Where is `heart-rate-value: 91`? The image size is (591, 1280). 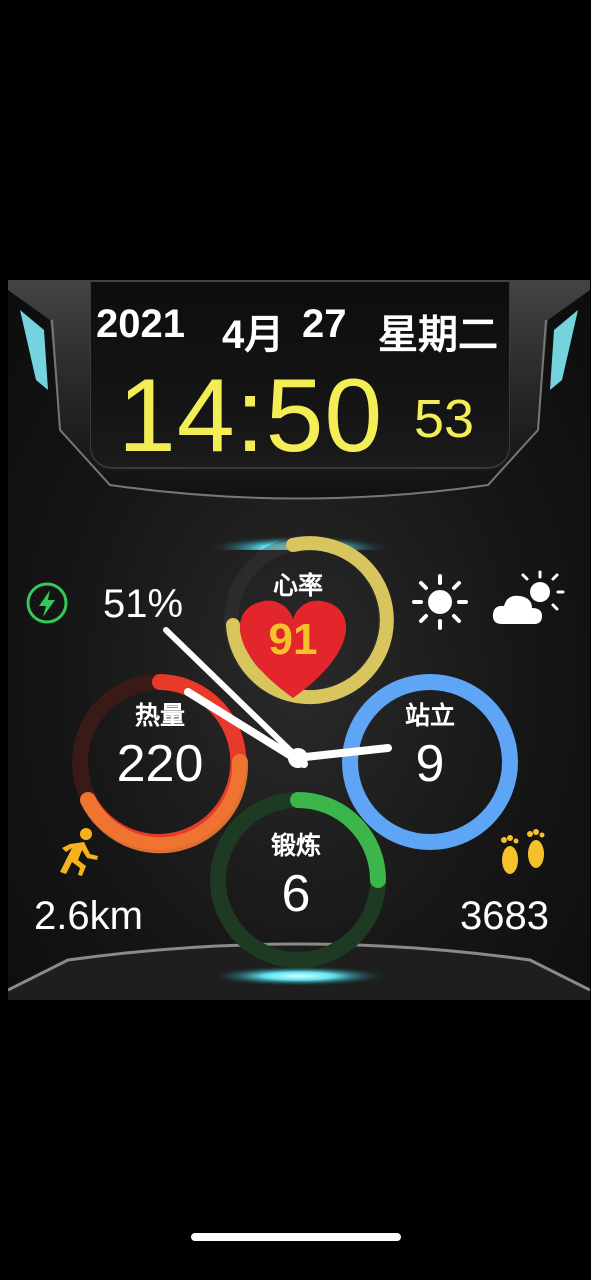 heart-rate-value: 91 is located at coordinates (293, 639).